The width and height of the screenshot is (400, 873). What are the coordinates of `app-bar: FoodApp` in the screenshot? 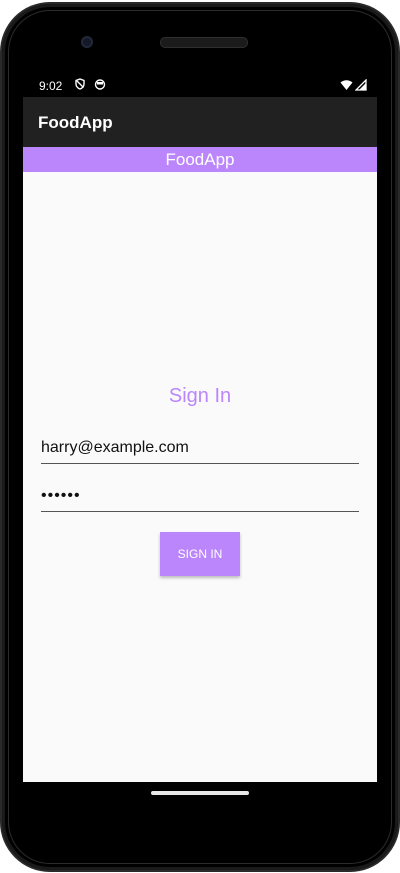 It's located at (200, 122).